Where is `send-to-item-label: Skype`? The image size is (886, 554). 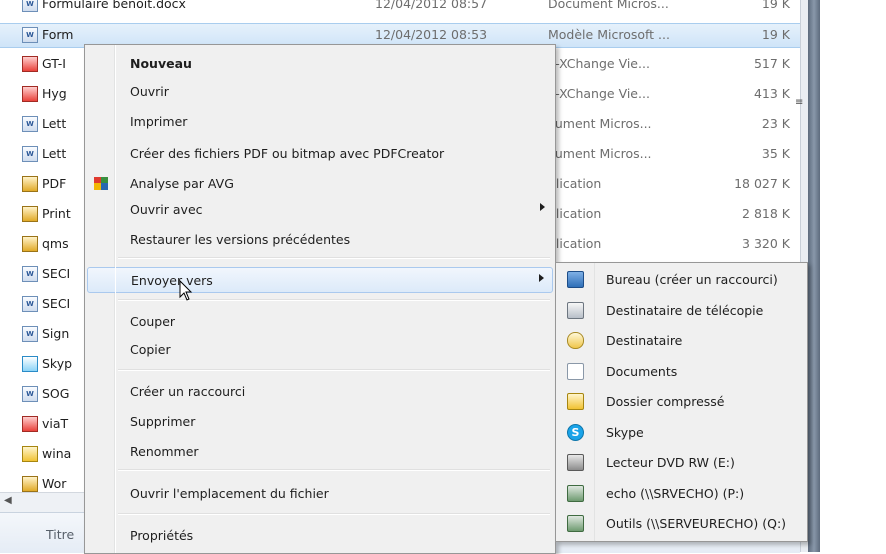
send-to-item-label: Skype is located at coordinates (625, 432).